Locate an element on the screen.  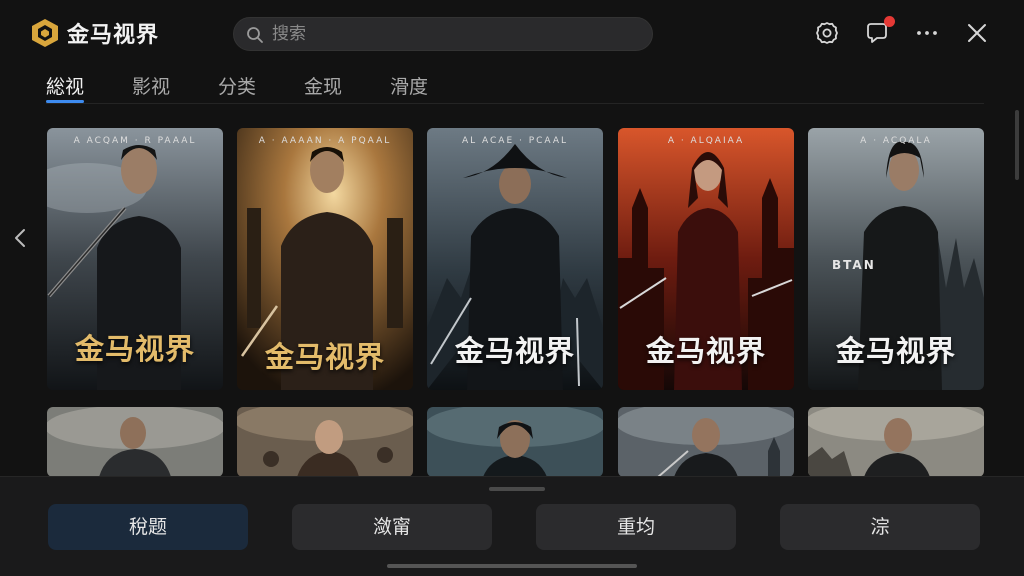
tab-divider is located at coordinates (515, 103).